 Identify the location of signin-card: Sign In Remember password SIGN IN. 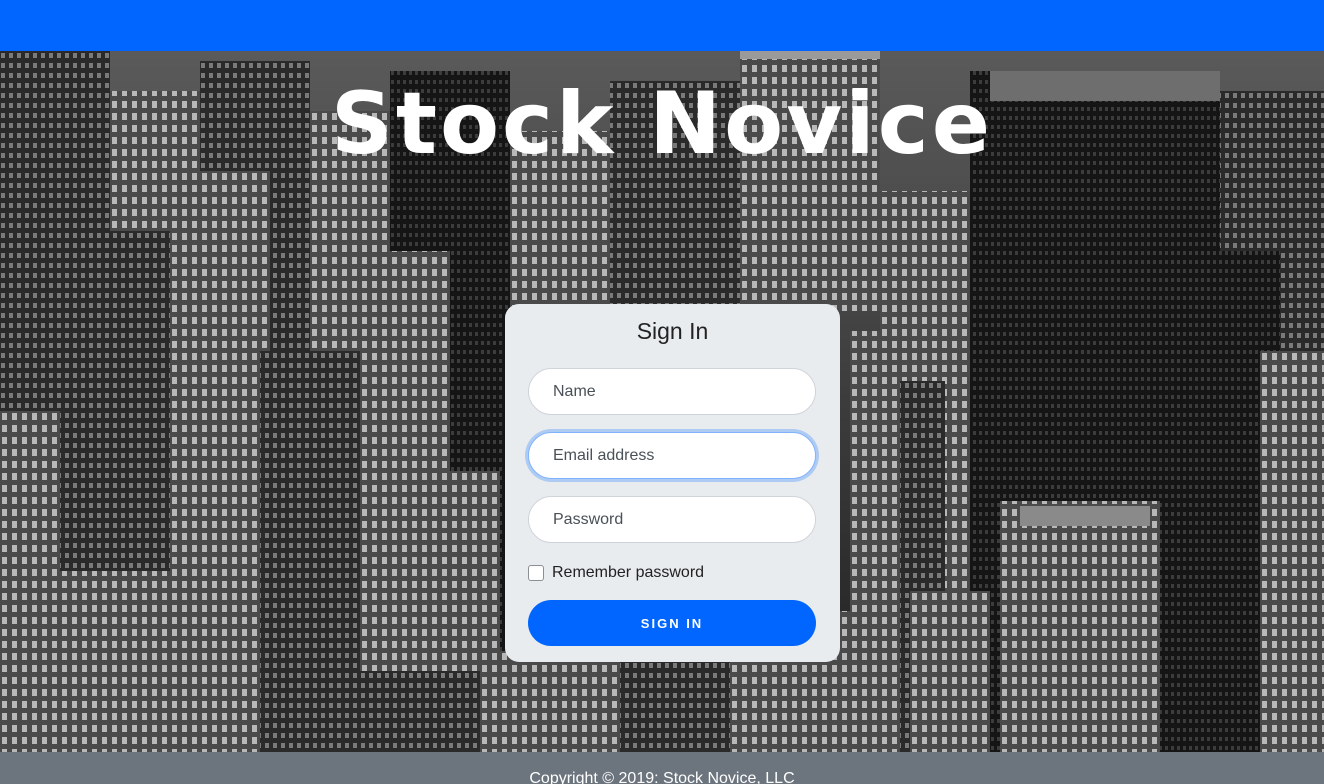
(672, 483).